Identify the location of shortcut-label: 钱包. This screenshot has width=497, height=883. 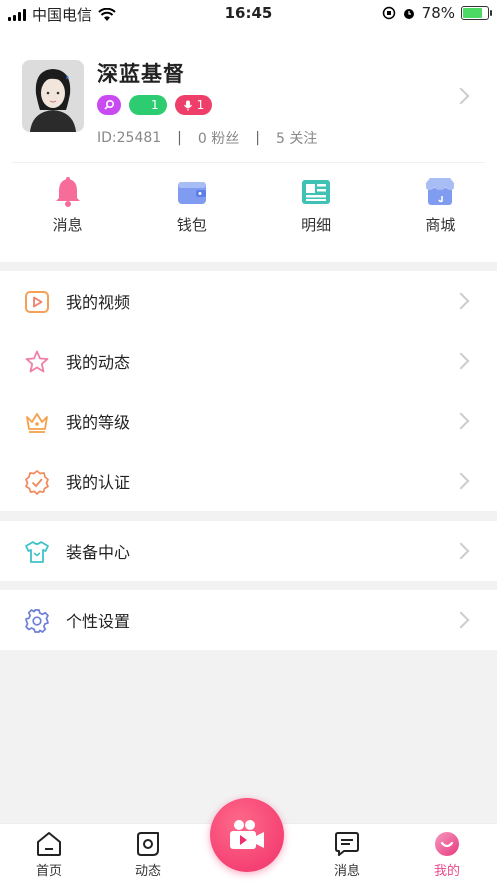
(191, 225).